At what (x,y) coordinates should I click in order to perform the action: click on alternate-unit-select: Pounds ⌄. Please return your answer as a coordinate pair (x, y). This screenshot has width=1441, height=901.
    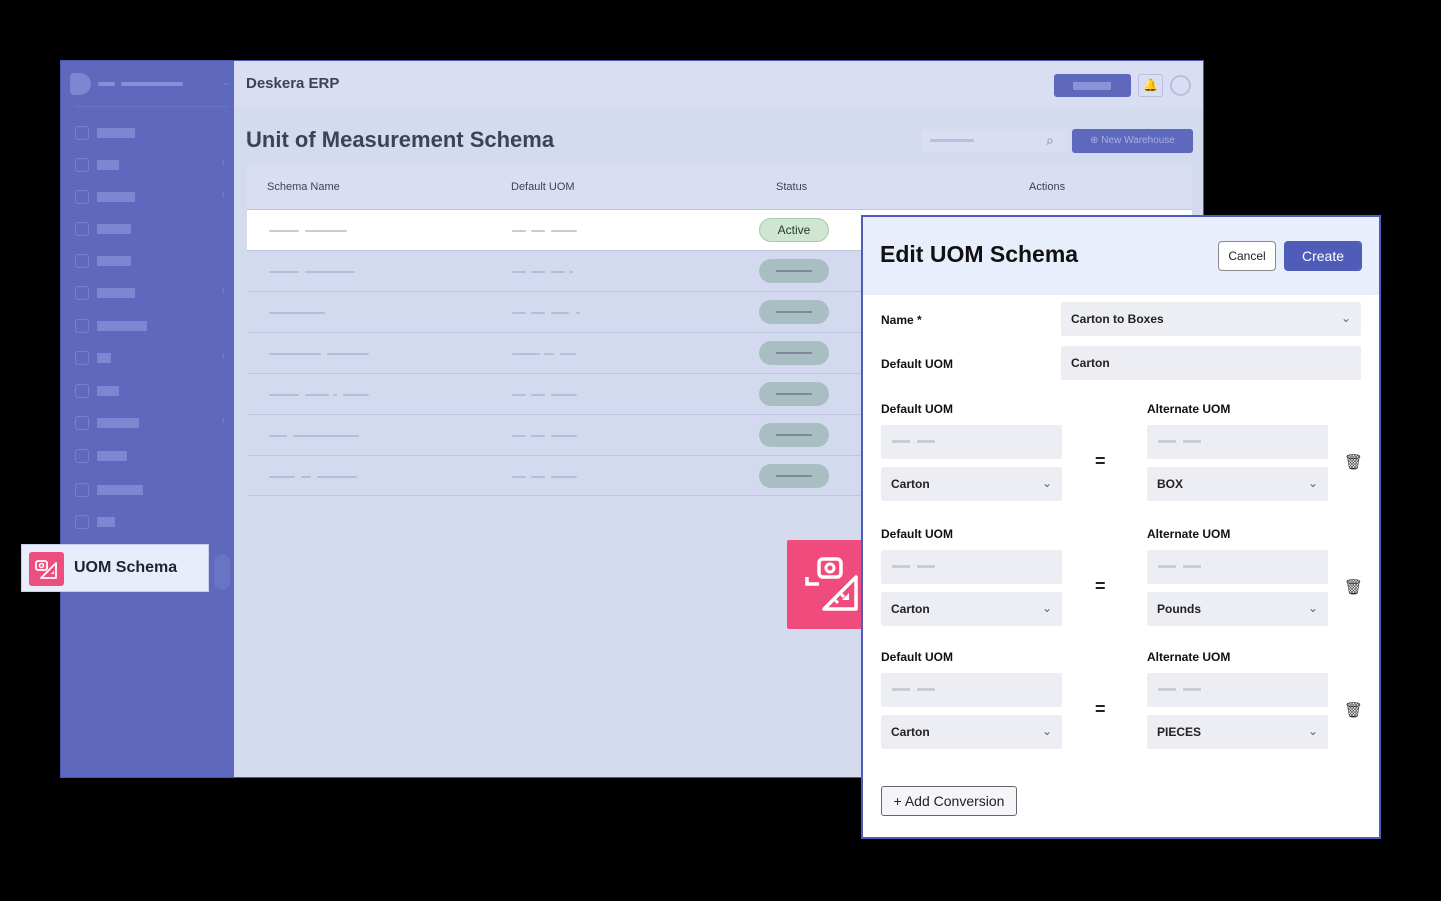
    Looking at the image, I should click on (1237, 609).